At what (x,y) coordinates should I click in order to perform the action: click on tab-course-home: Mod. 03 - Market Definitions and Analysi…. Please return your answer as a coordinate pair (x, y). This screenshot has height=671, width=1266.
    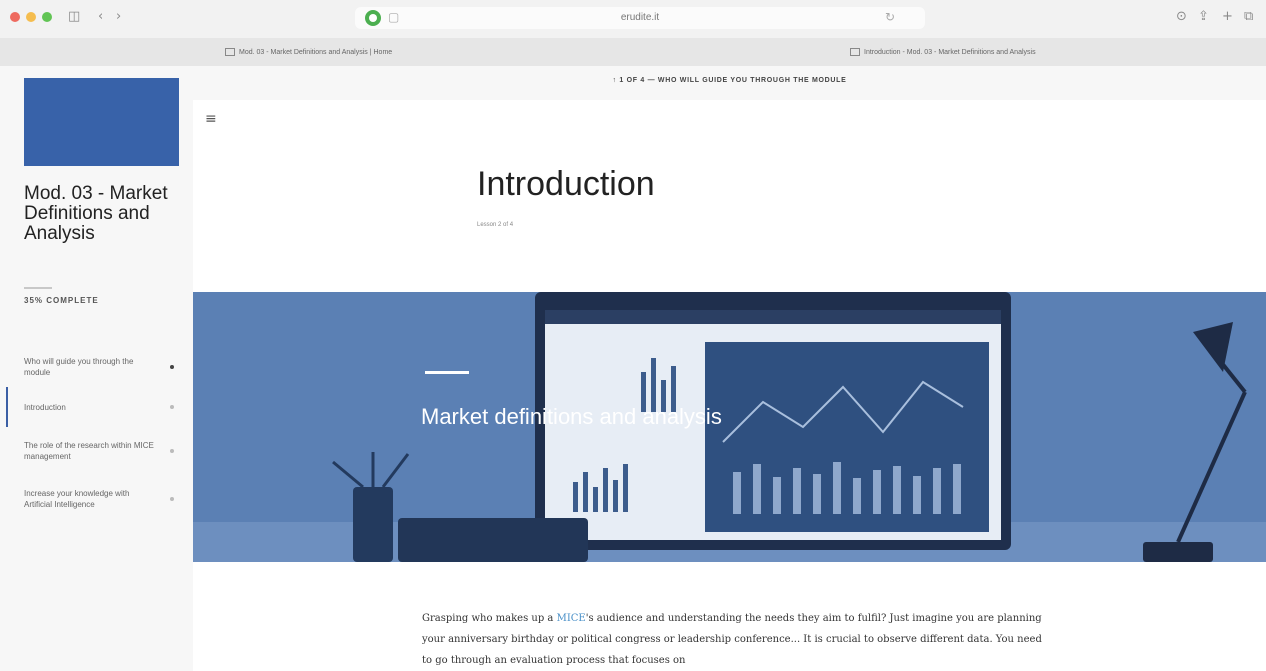
    Looking at the image, I should click on (415, 53).